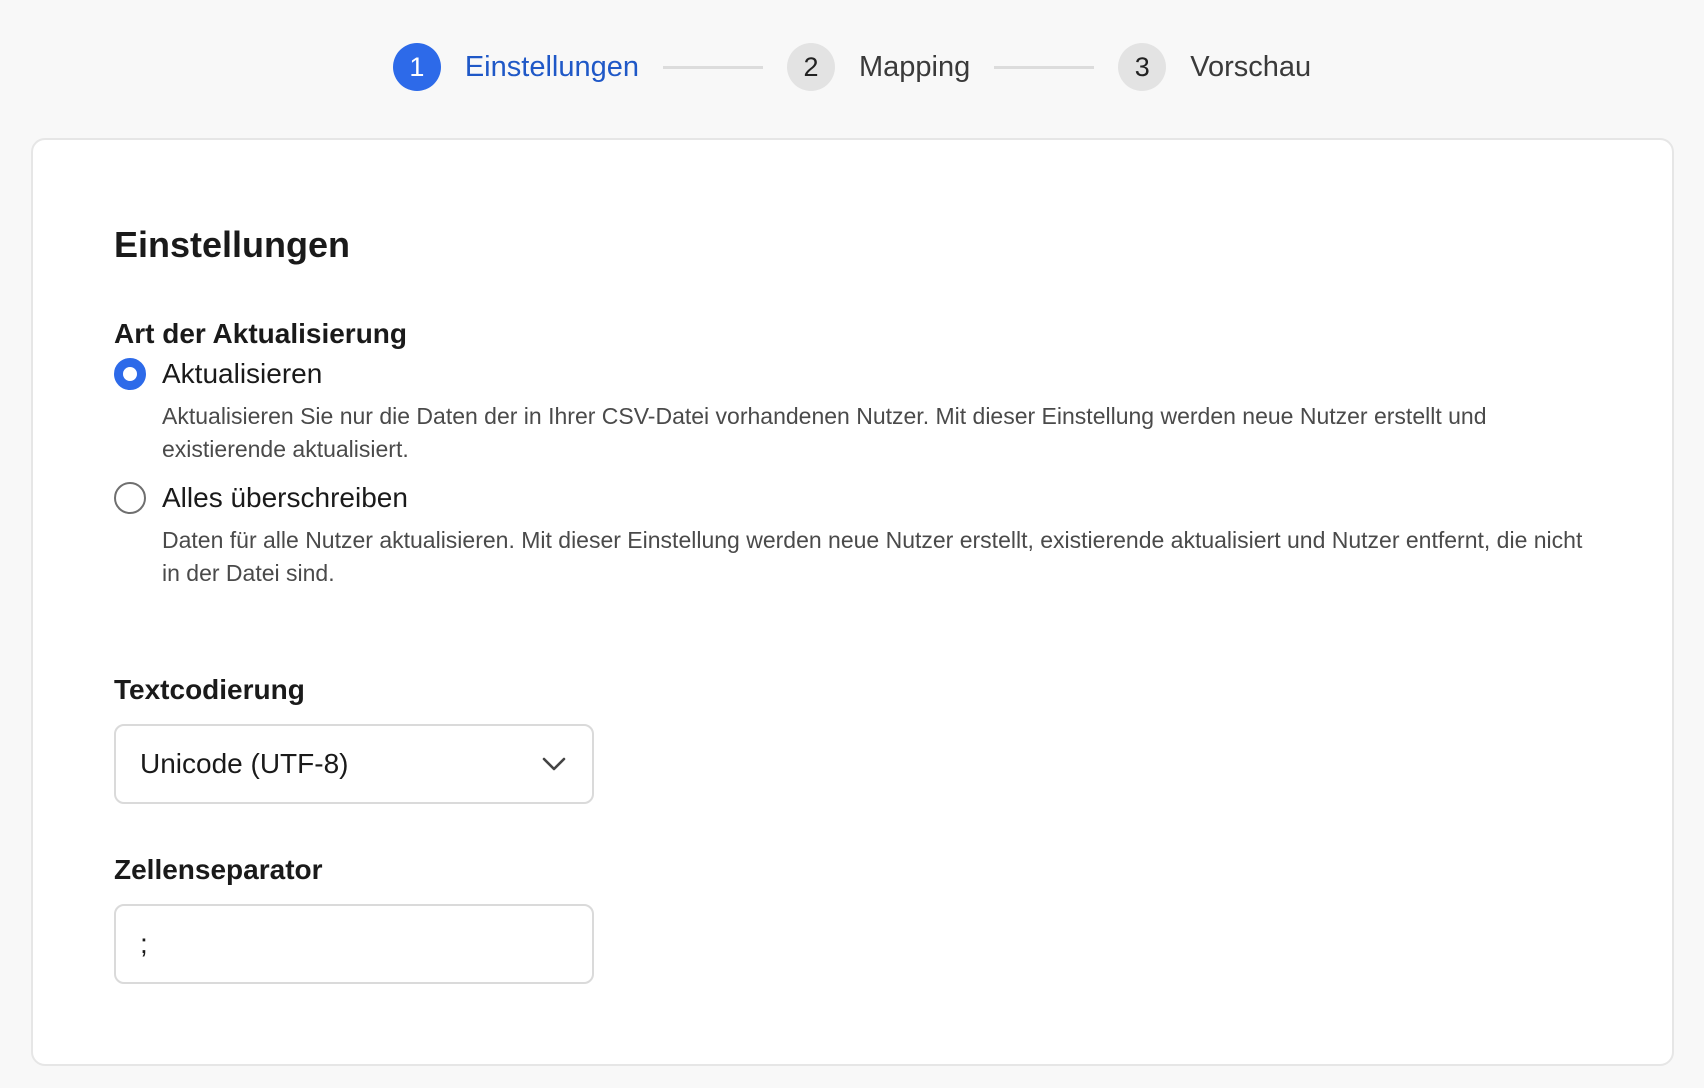 This screenshot has height=1088, width=1704. Describe the element at coordinates (810, 67) in the screenshot. I see `step-number: 2` at that location.